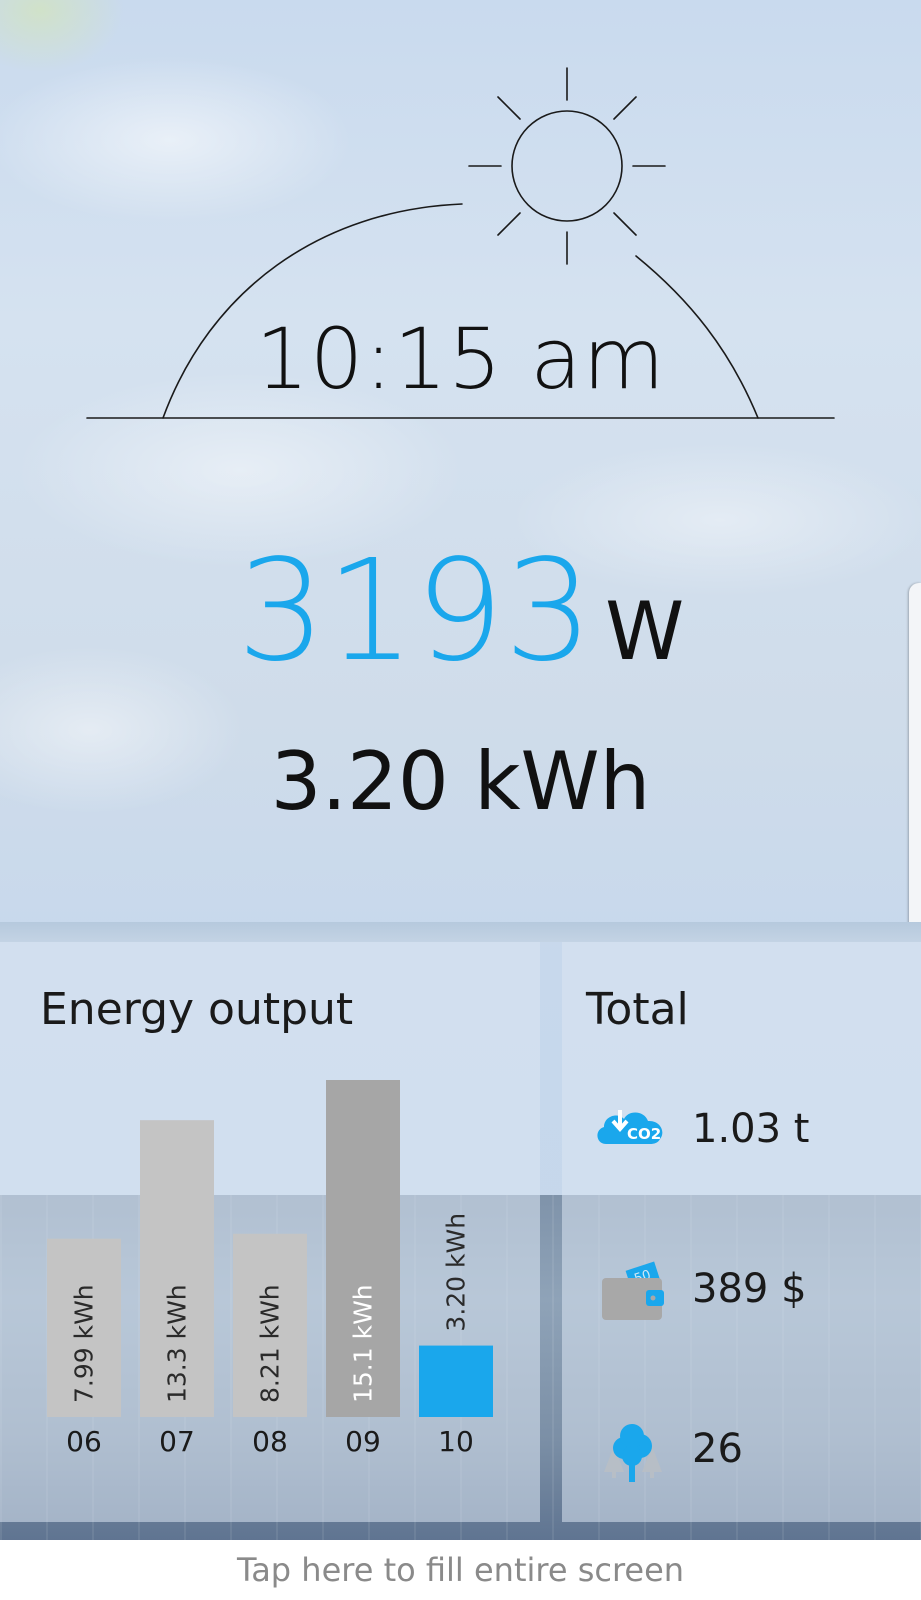 This screenshot has height=1600, width=921. What do you see at coordinates (84, 1441) in the screenshot?
I see `x-tick-label-06: 06` at bounding box center [84, 1441].